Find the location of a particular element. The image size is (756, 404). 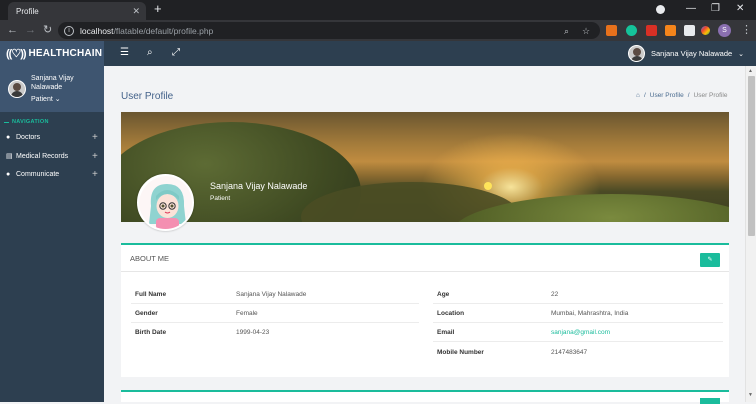

divider is located at coordinates (425, 271).